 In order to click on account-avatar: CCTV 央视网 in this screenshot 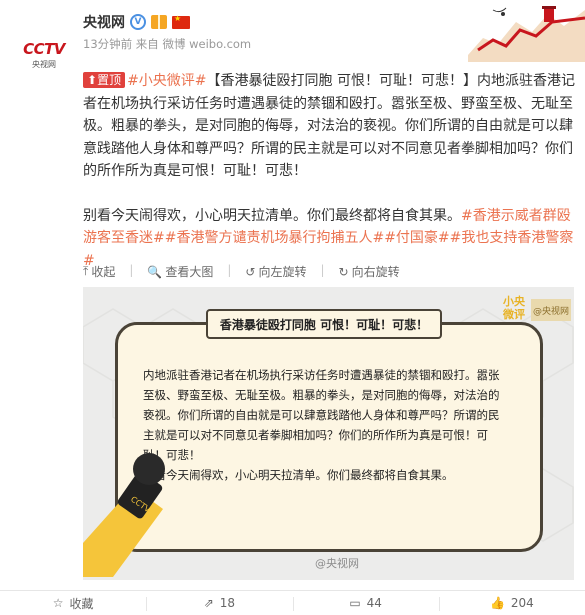, I will do `click(44, 55)`.